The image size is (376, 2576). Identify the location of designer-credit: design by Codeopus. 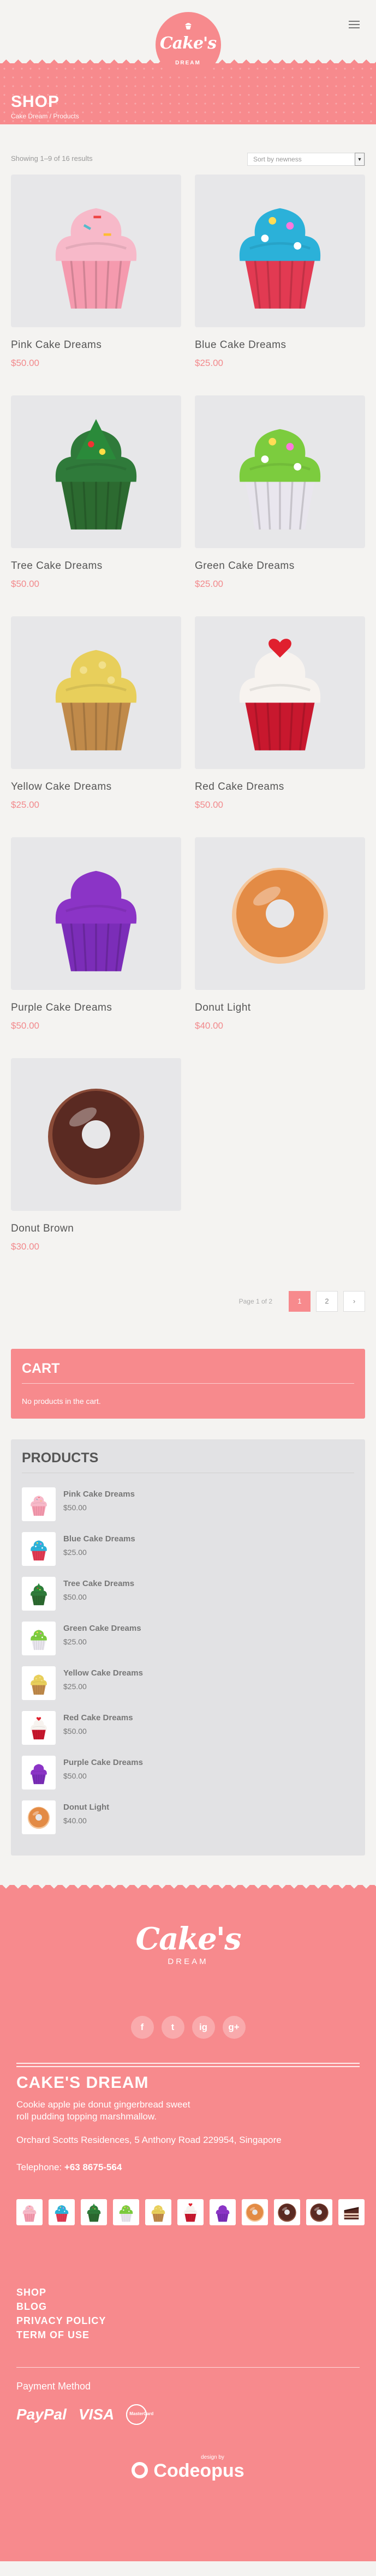
(188, 2468).